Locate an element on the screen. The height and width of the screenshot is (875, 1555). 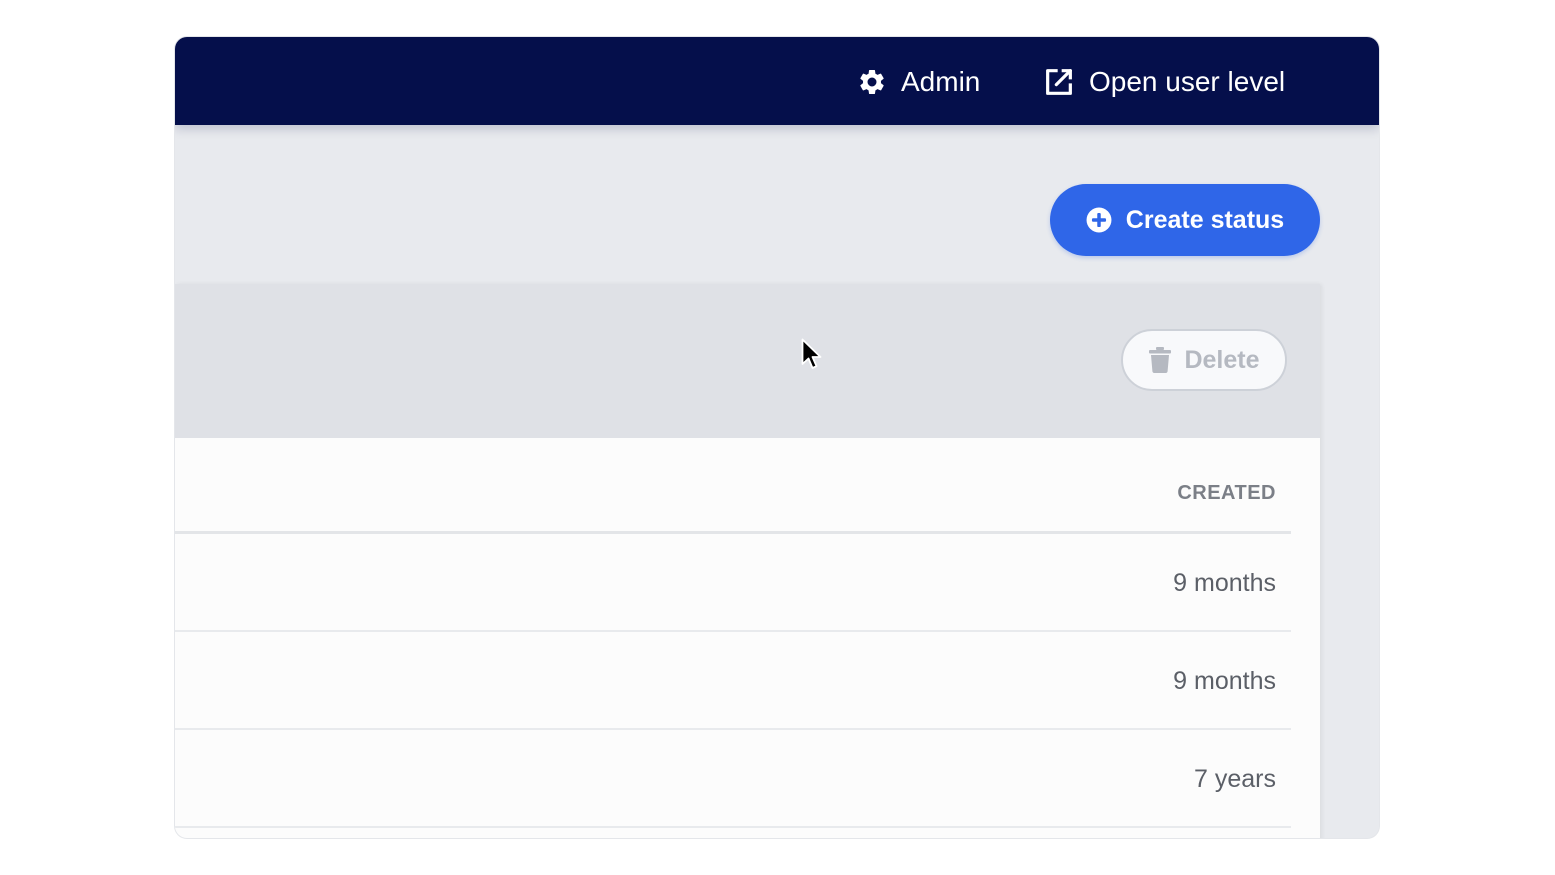
table-toolbar: Delete is located at coordinates (747, 361).